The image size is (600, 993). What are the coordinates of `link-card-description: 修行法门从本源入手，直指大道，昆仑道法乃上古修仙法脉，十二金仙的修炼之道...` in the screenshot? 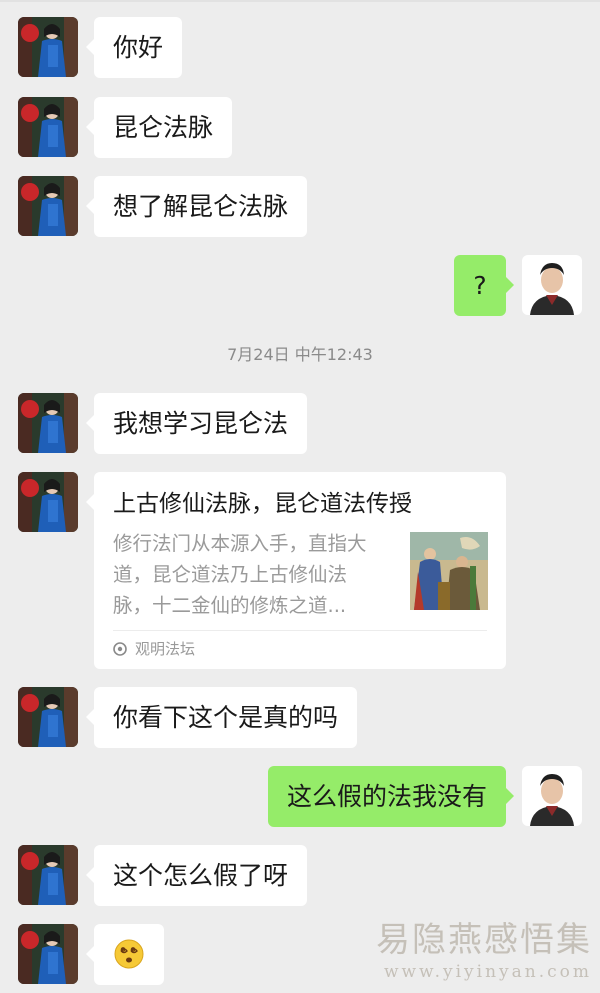 It's located at (240, 574).